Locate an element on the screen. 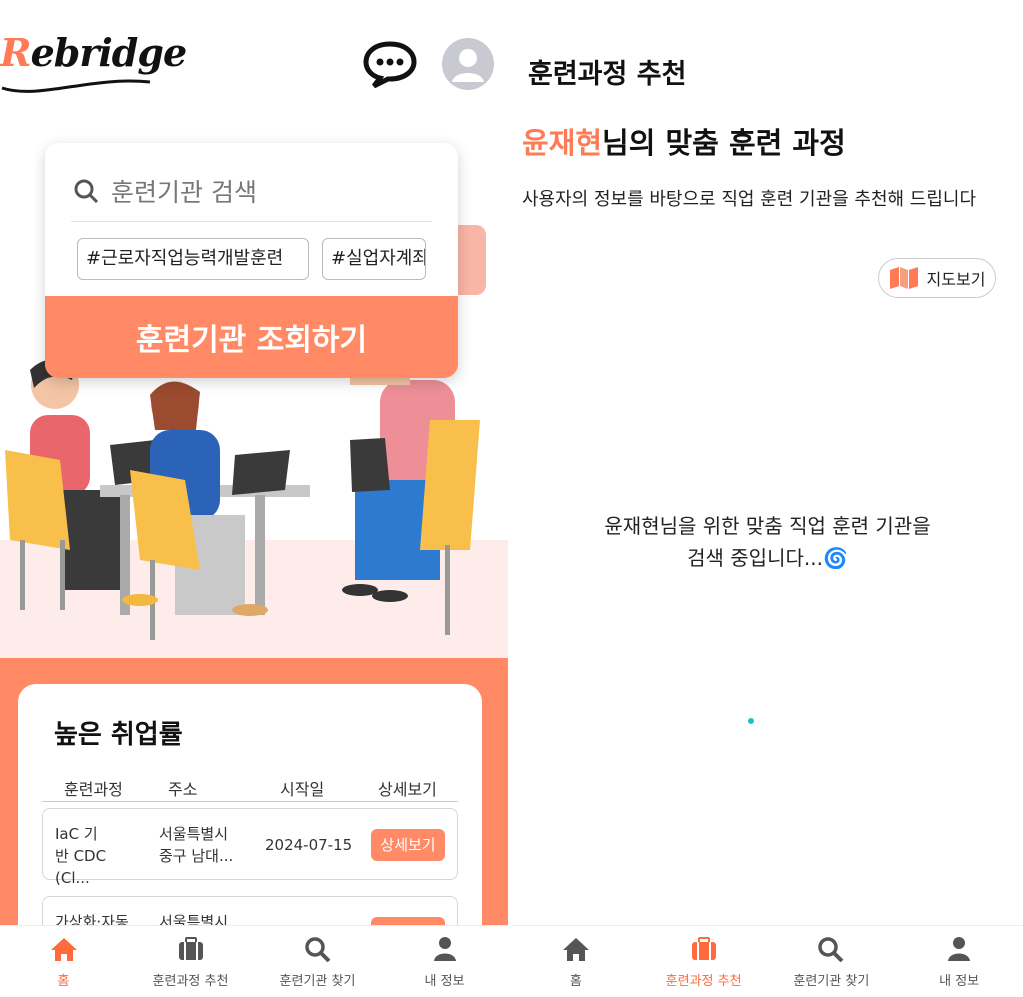 Image resolution: width=1023 pixels, height=997 pixels. search-input: 훈련기관 검색 is located at coordinates (165, 191).